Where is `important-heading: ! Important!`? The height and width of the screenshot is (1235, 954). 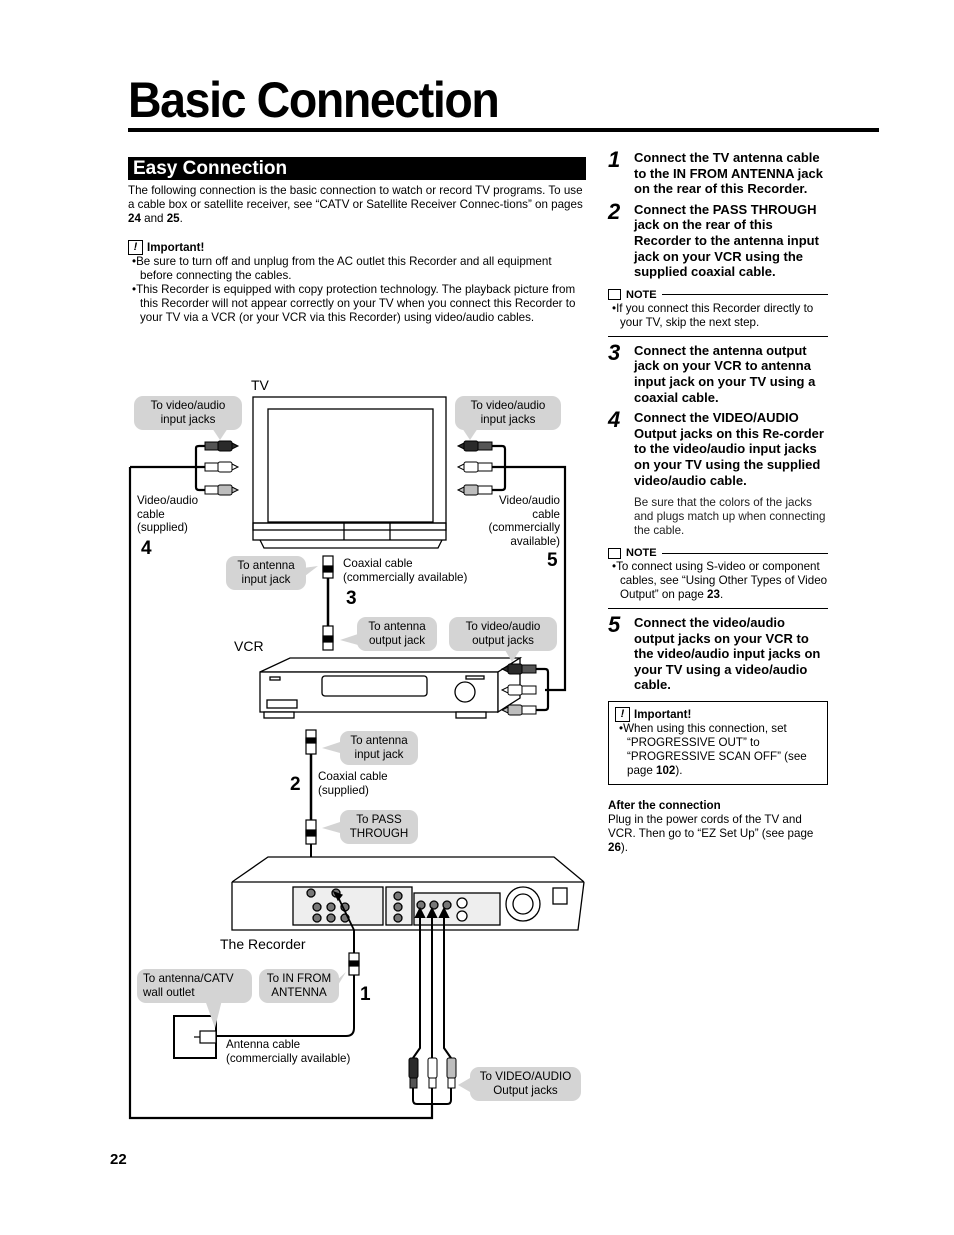
important-heading: ! Important! is located at coordinates (718, 715).